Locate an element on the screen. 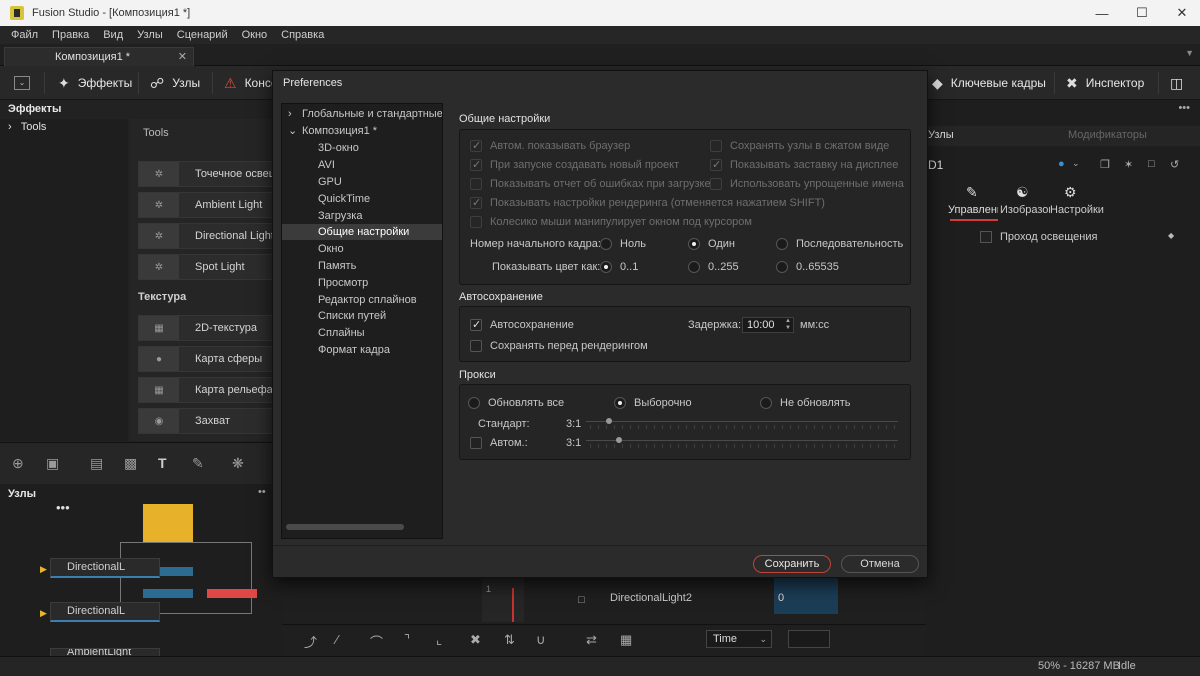 This screenshot has width=1200, height=676. particles-icon: ❋ is located at coordinates (238, 463).